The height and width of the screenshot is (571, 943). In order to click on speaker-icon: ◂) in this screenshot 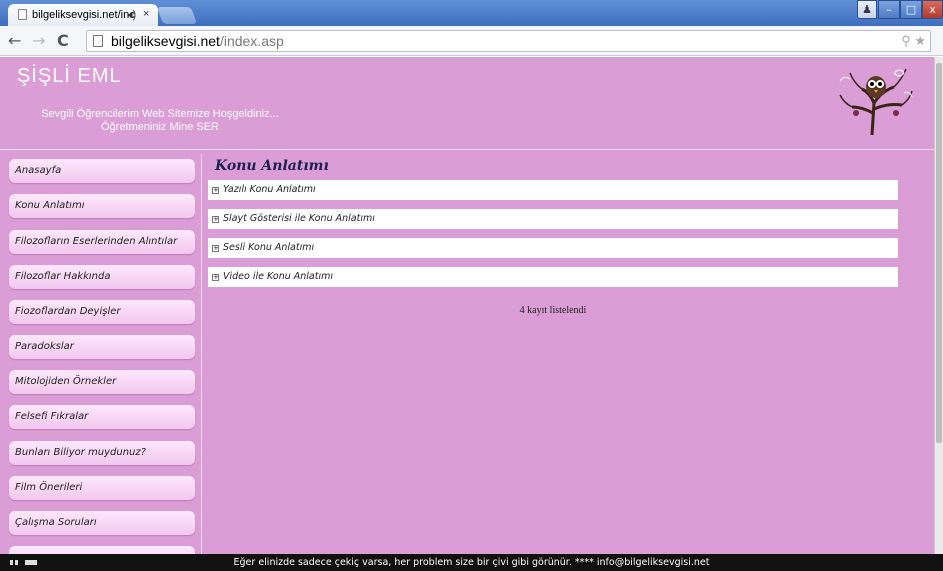, I will do `click(131, 14)`.